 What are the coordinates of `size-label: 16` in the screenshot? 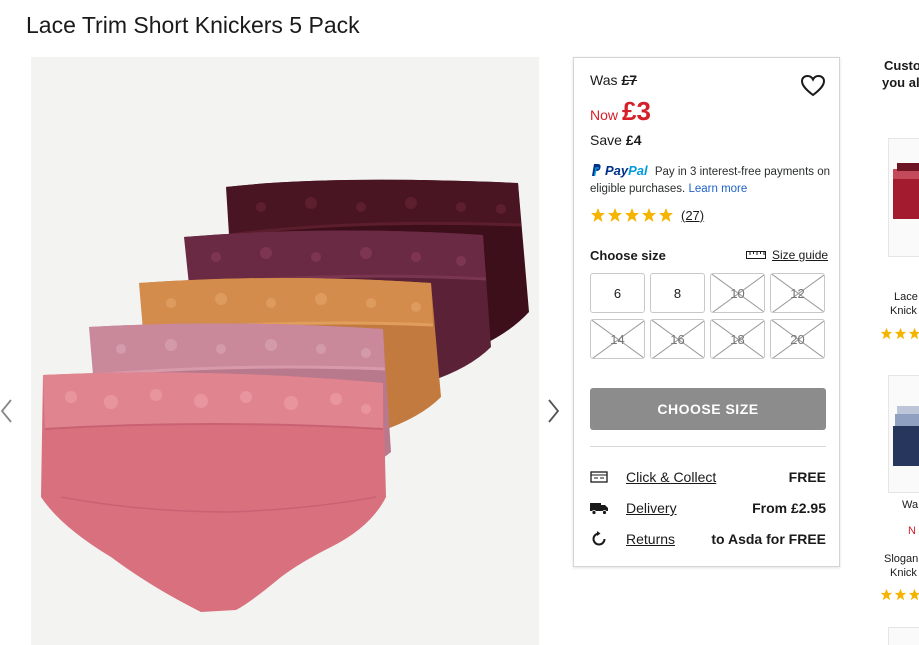 It's located at (677, 339).